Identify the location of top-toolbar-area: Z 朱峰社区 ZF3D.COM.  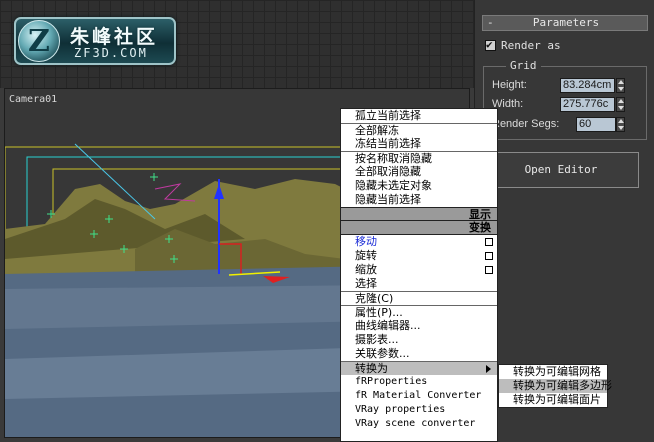
(237, 44).